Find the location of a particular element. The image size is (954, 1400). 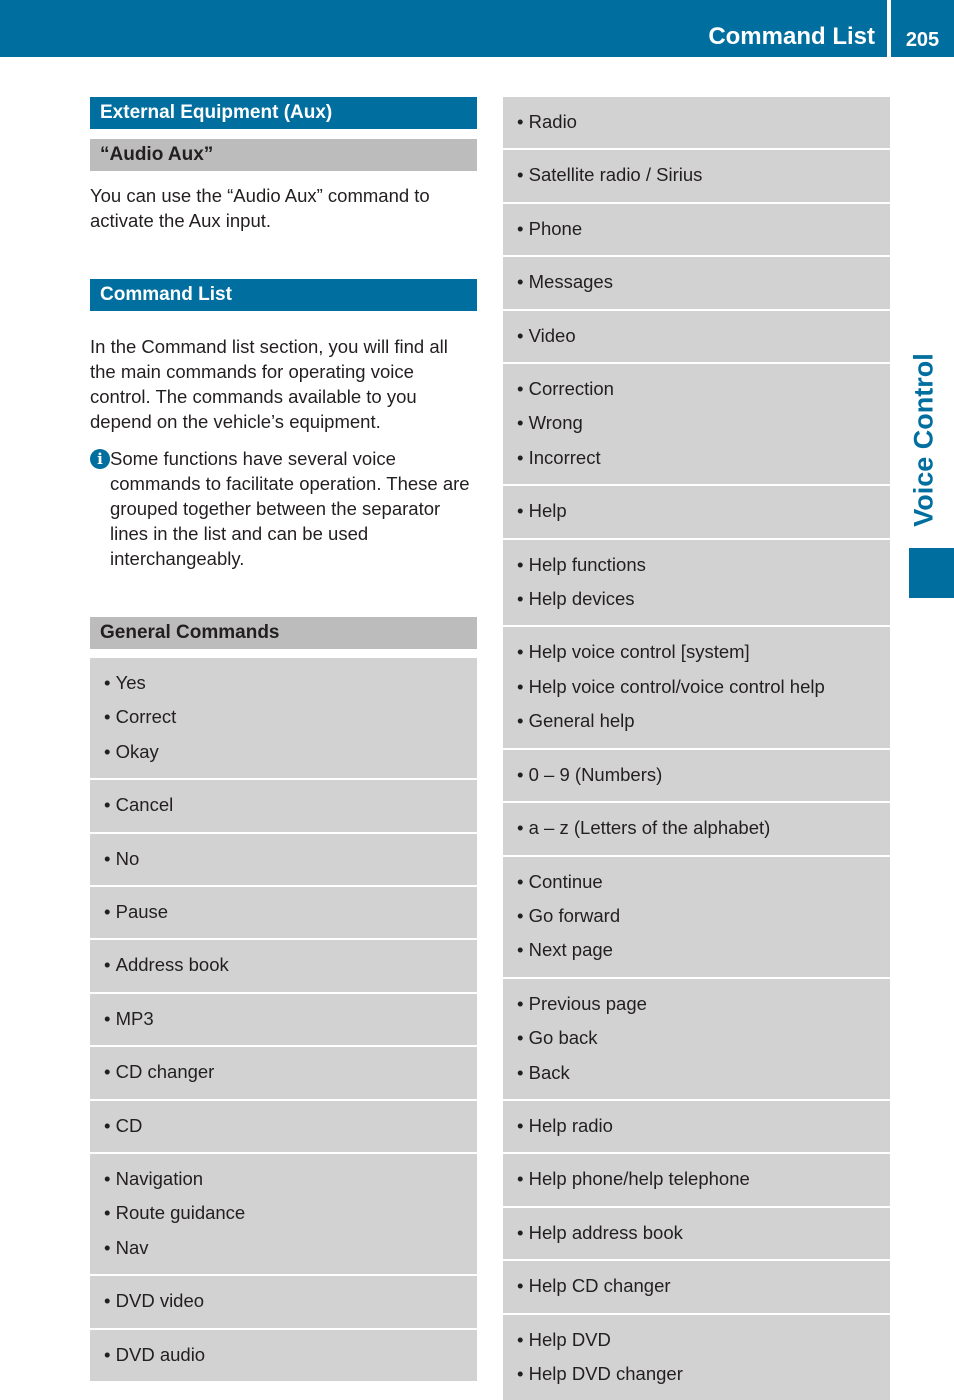

command-group: Video is located at coordinates (696, 337).